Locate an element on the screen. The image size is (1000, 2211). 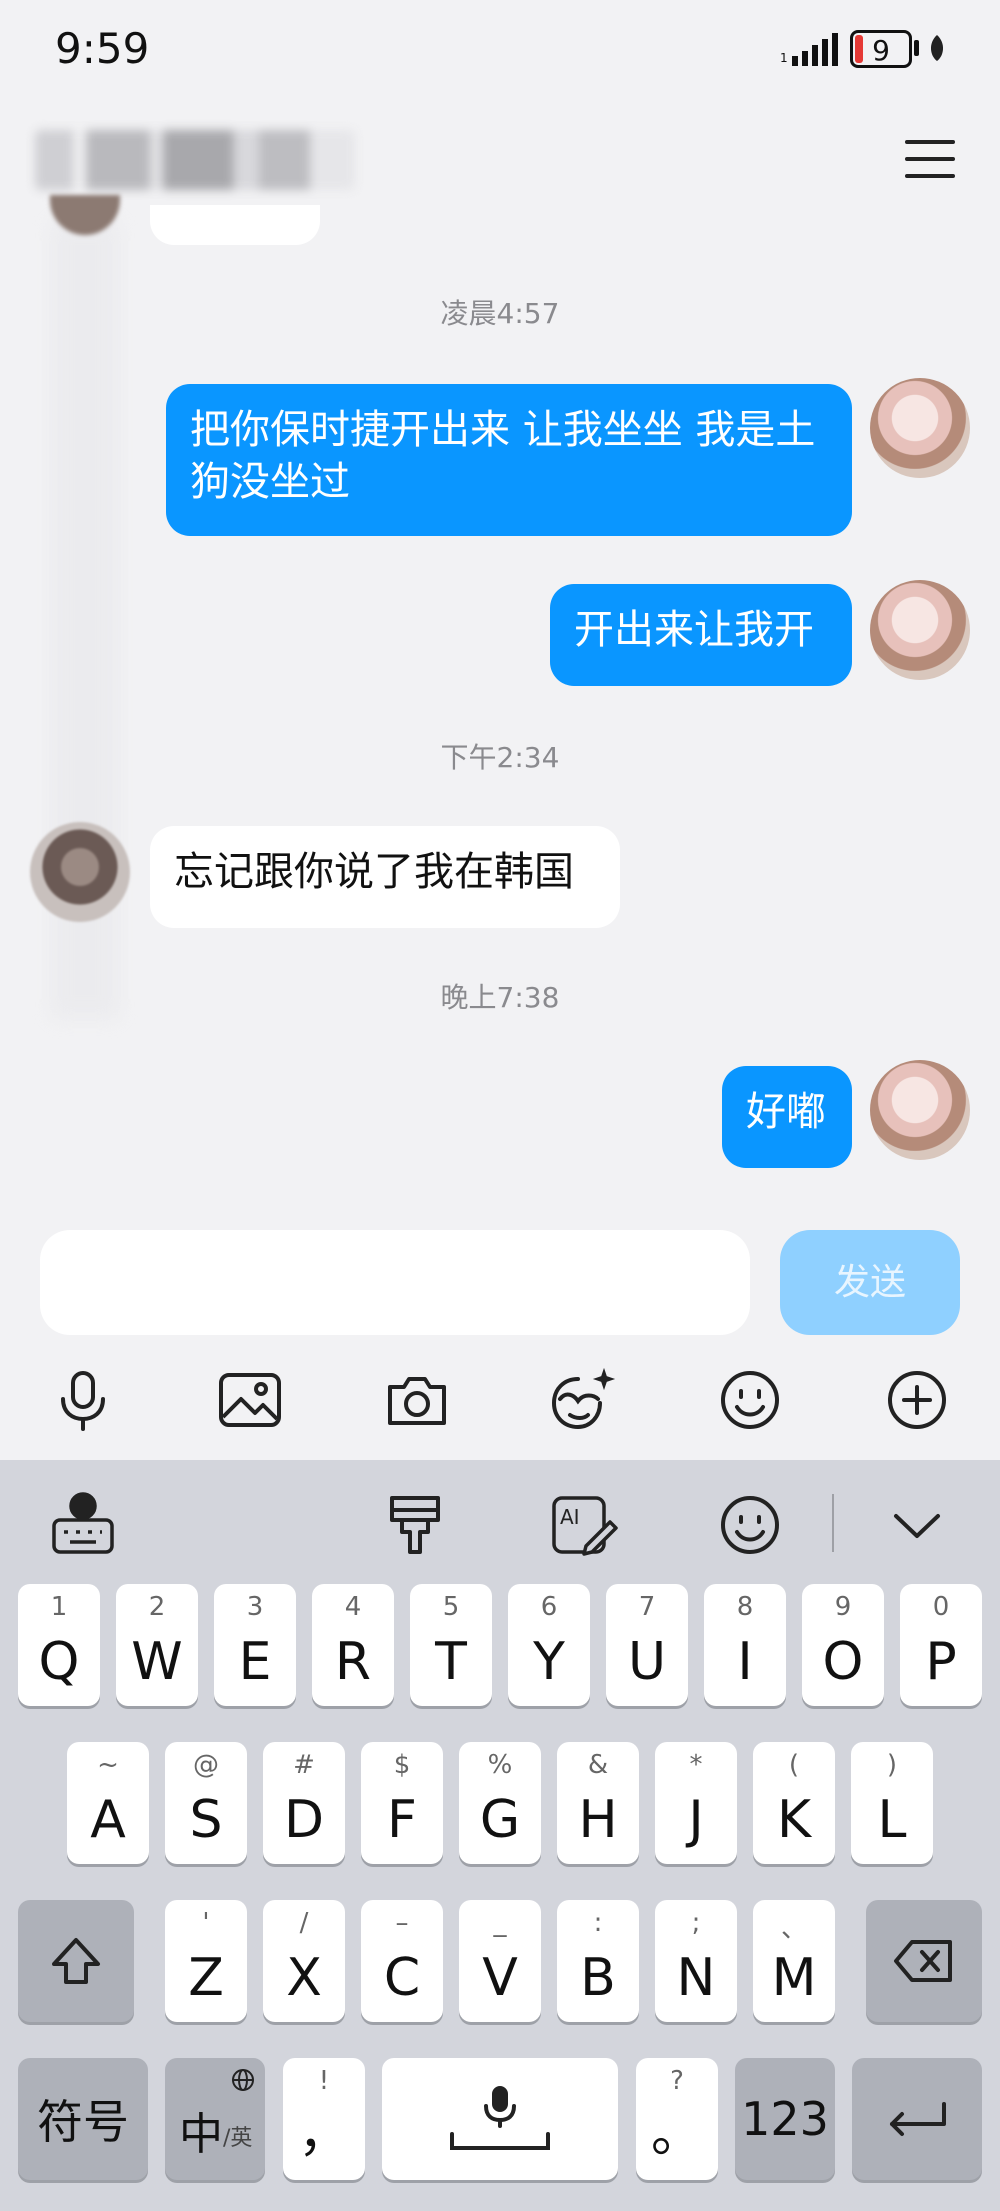
enter-key is located at coordinates (917, 2119).